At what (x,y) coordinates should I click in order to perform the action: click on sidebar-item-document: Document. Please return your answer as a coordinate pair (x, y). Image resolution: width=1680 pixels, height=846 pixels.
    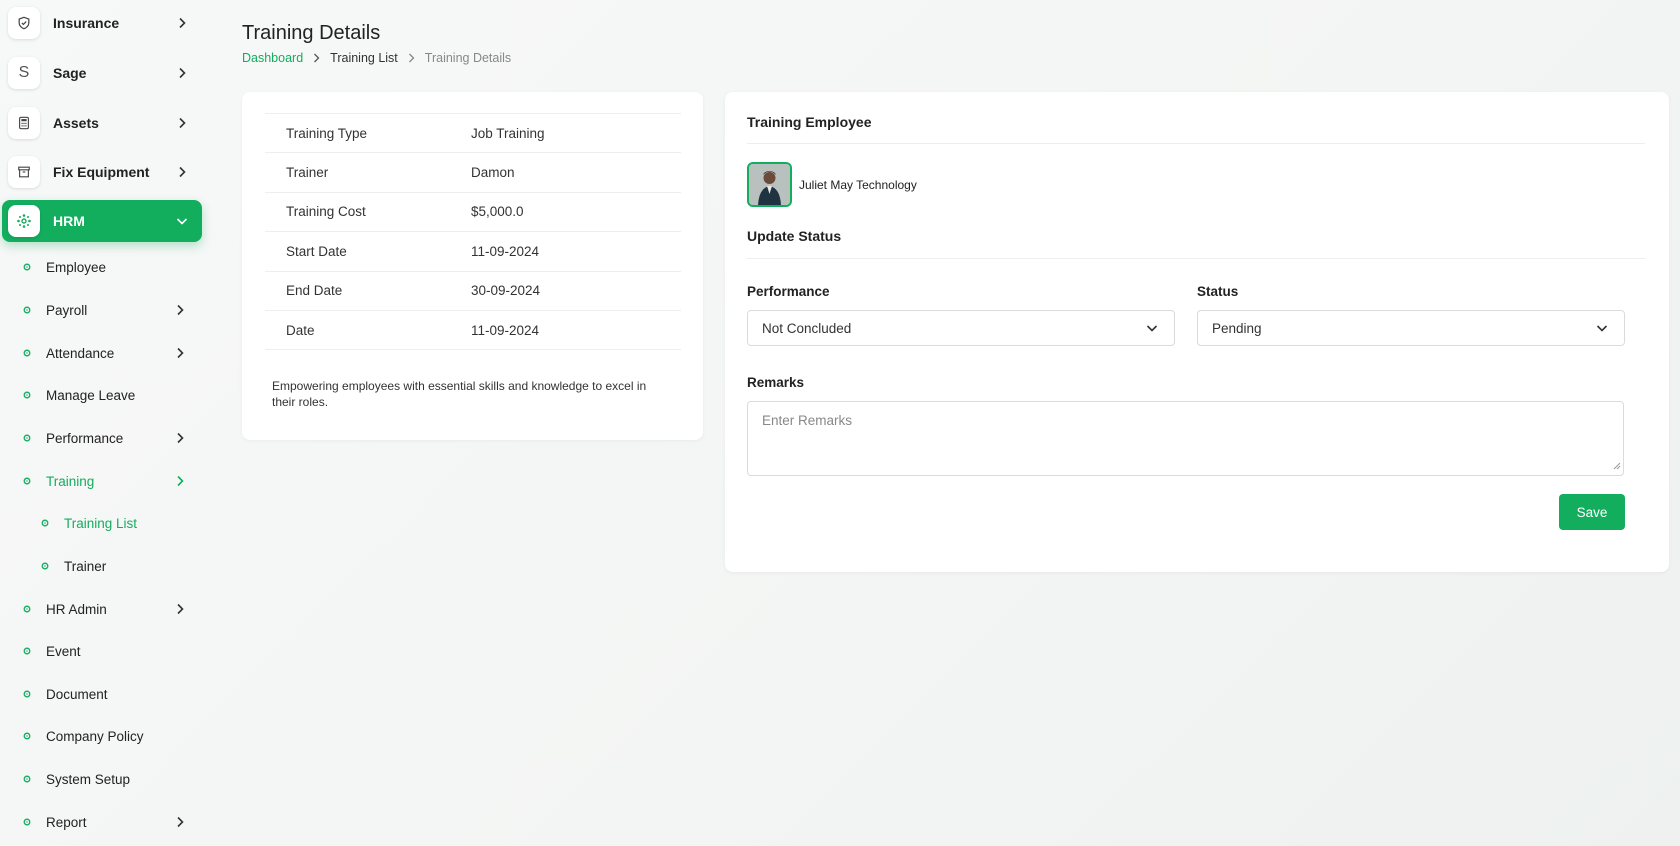
    Looking at the image, I should click on (100, 694).